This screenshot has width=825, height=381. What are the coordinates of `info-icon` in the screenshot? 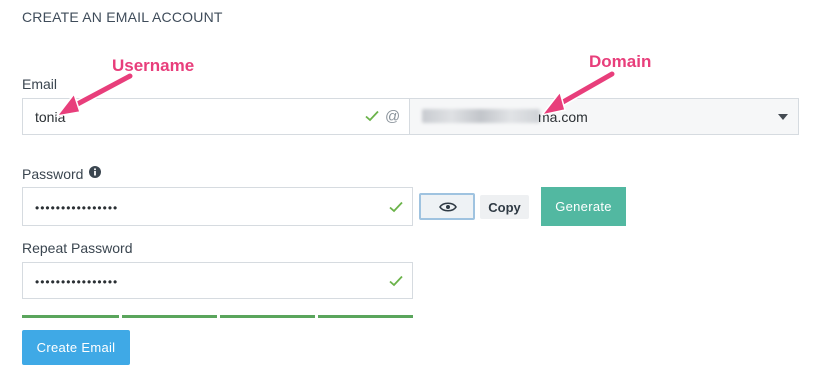 It's located at (95, 172).